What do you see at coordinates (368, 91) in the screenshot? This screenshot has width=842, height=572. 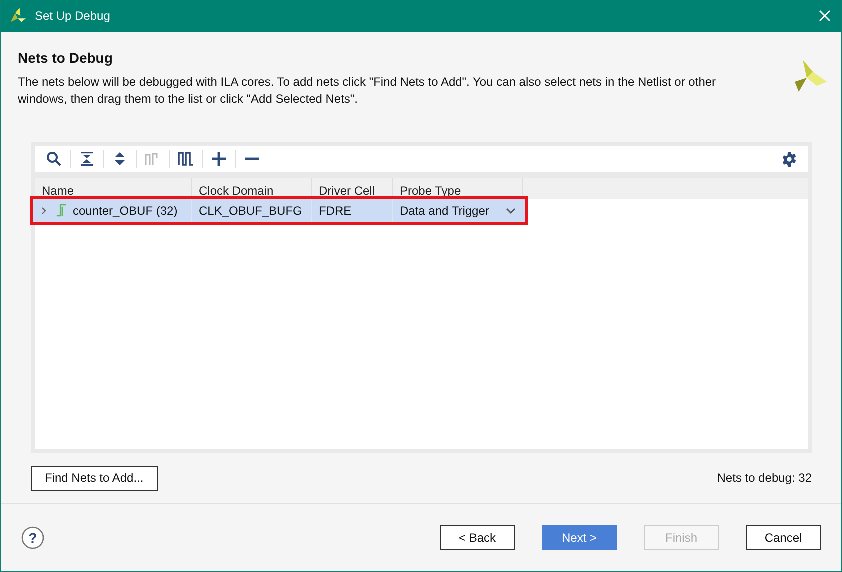 I see `description-text: The nets below will be debugged with ILA cores. To add nets click "Find Nets to Add". You can also select nets in the Netlist or other windows, then drag them to the list or click "Add Selected Nets".` at bounding box center [368, 91].